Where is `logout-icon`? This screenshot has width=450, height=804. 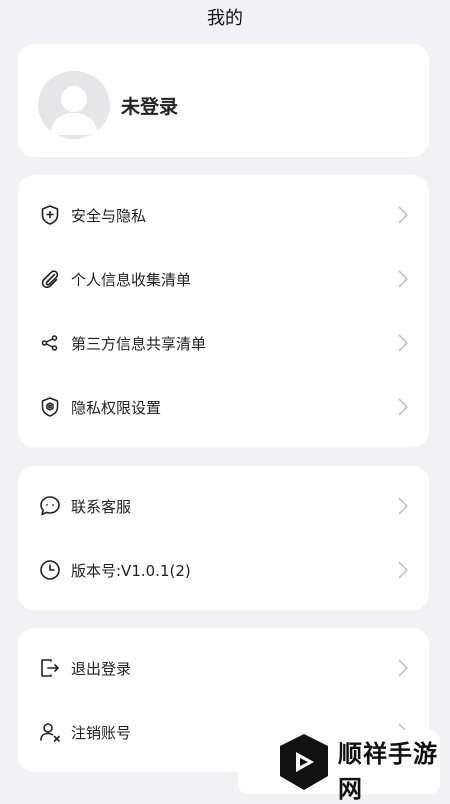 logout-icon is located at coordinates (50, 668).